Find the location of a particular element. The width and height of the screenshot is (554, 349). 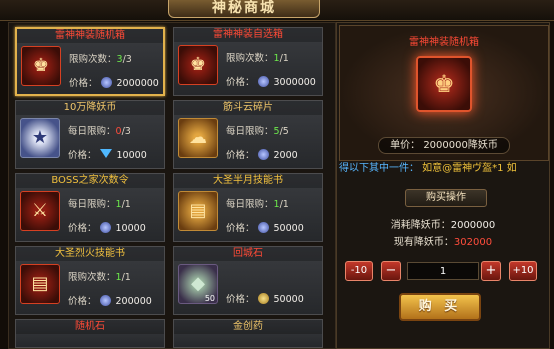

fire-skill-book-icon: ▤ is located at coordinates (40, 284).